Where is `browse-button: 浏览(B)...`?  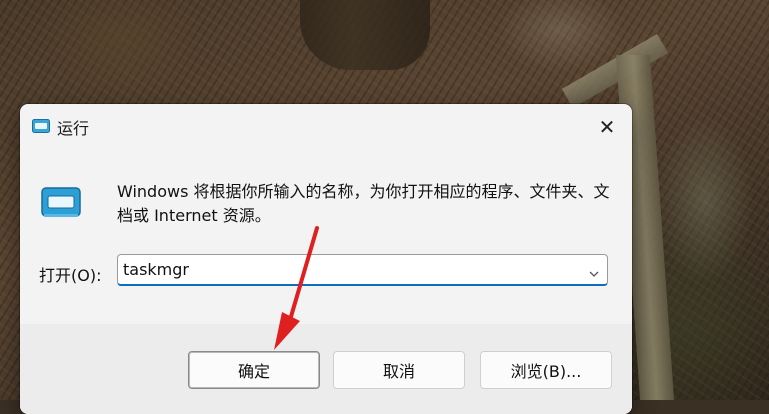
browse-button: 浏览(B)... is located at coordinates (546, 370).